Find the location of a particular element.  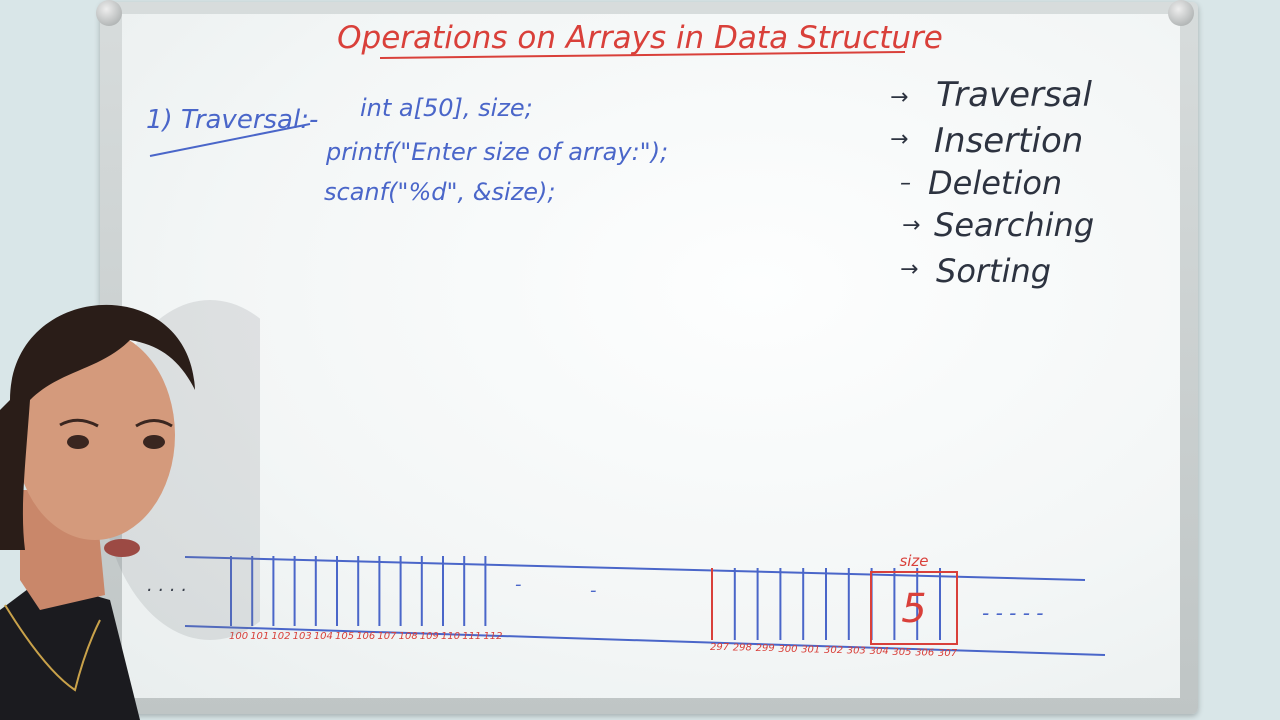

operation-traversal: Traversal is located at coordinates (1014, 95).